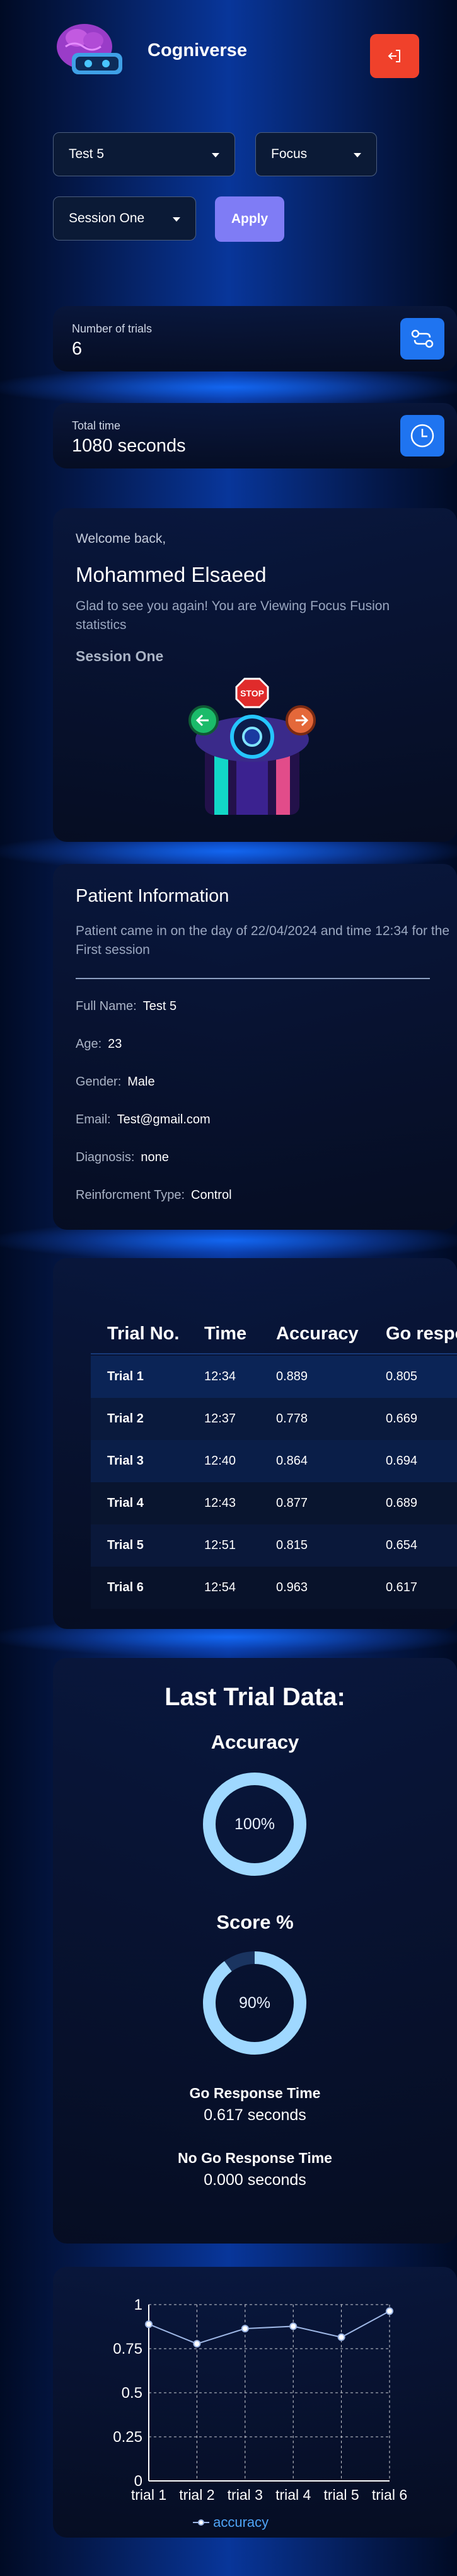 The height and width of the screenshot is (2576, 457). What do you see at coordinates (164, 1119) in the screenshot?
I see `field-value: Test@gmail.com` at bounding box center [164, 1119].